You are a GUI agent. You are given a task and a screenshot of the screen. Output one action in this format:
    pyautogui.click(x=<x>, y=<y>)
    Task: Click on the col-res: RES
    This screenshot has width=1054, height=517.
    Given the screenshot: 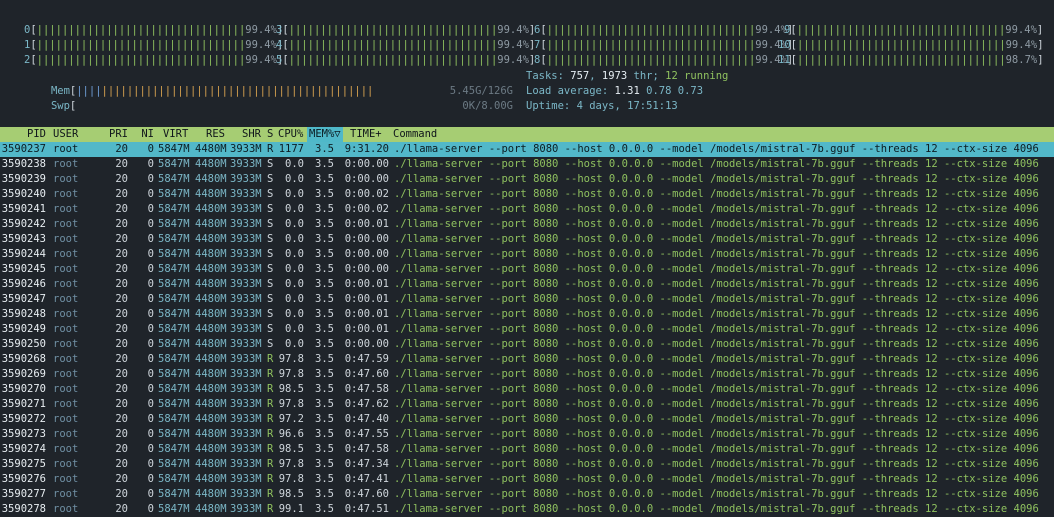 What is the action you would take?
    pyautogui.click(x=215, y=134)
    